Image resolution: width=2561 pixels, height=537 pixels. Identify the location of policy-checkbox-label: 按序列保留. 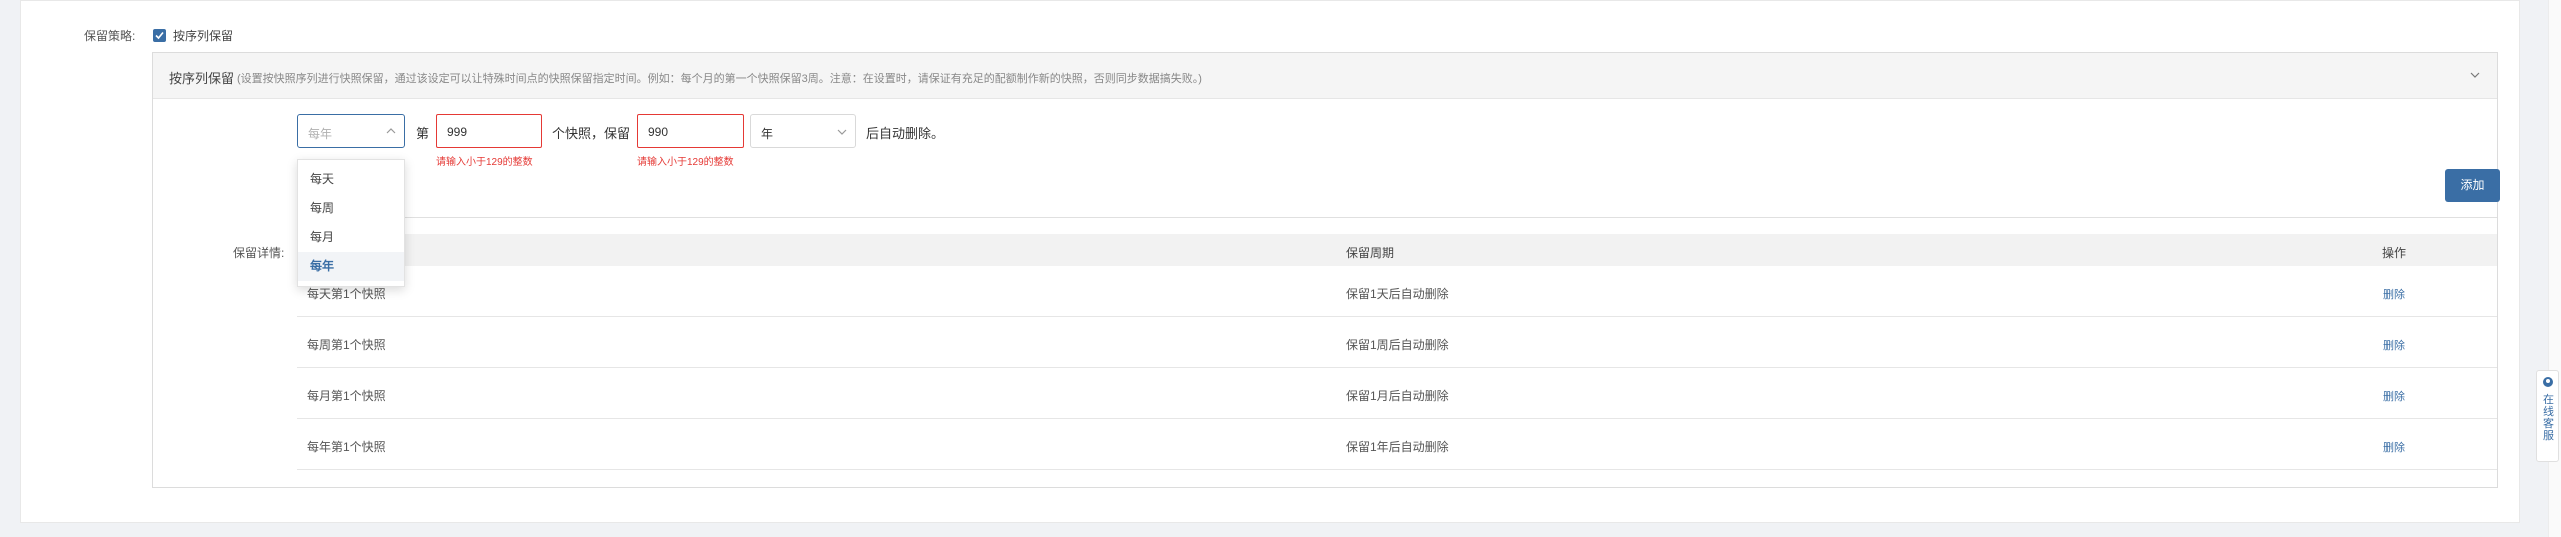
(203, 35).